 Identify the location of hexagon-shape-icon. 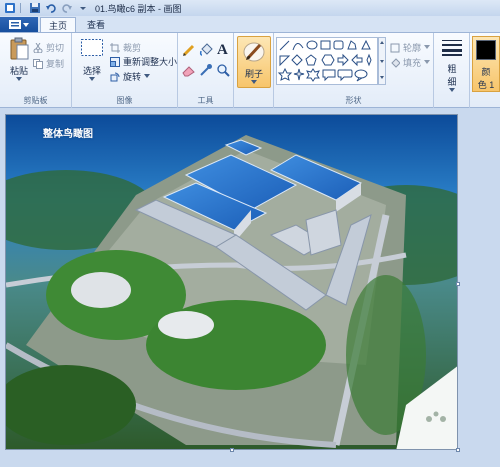
(328, 60).